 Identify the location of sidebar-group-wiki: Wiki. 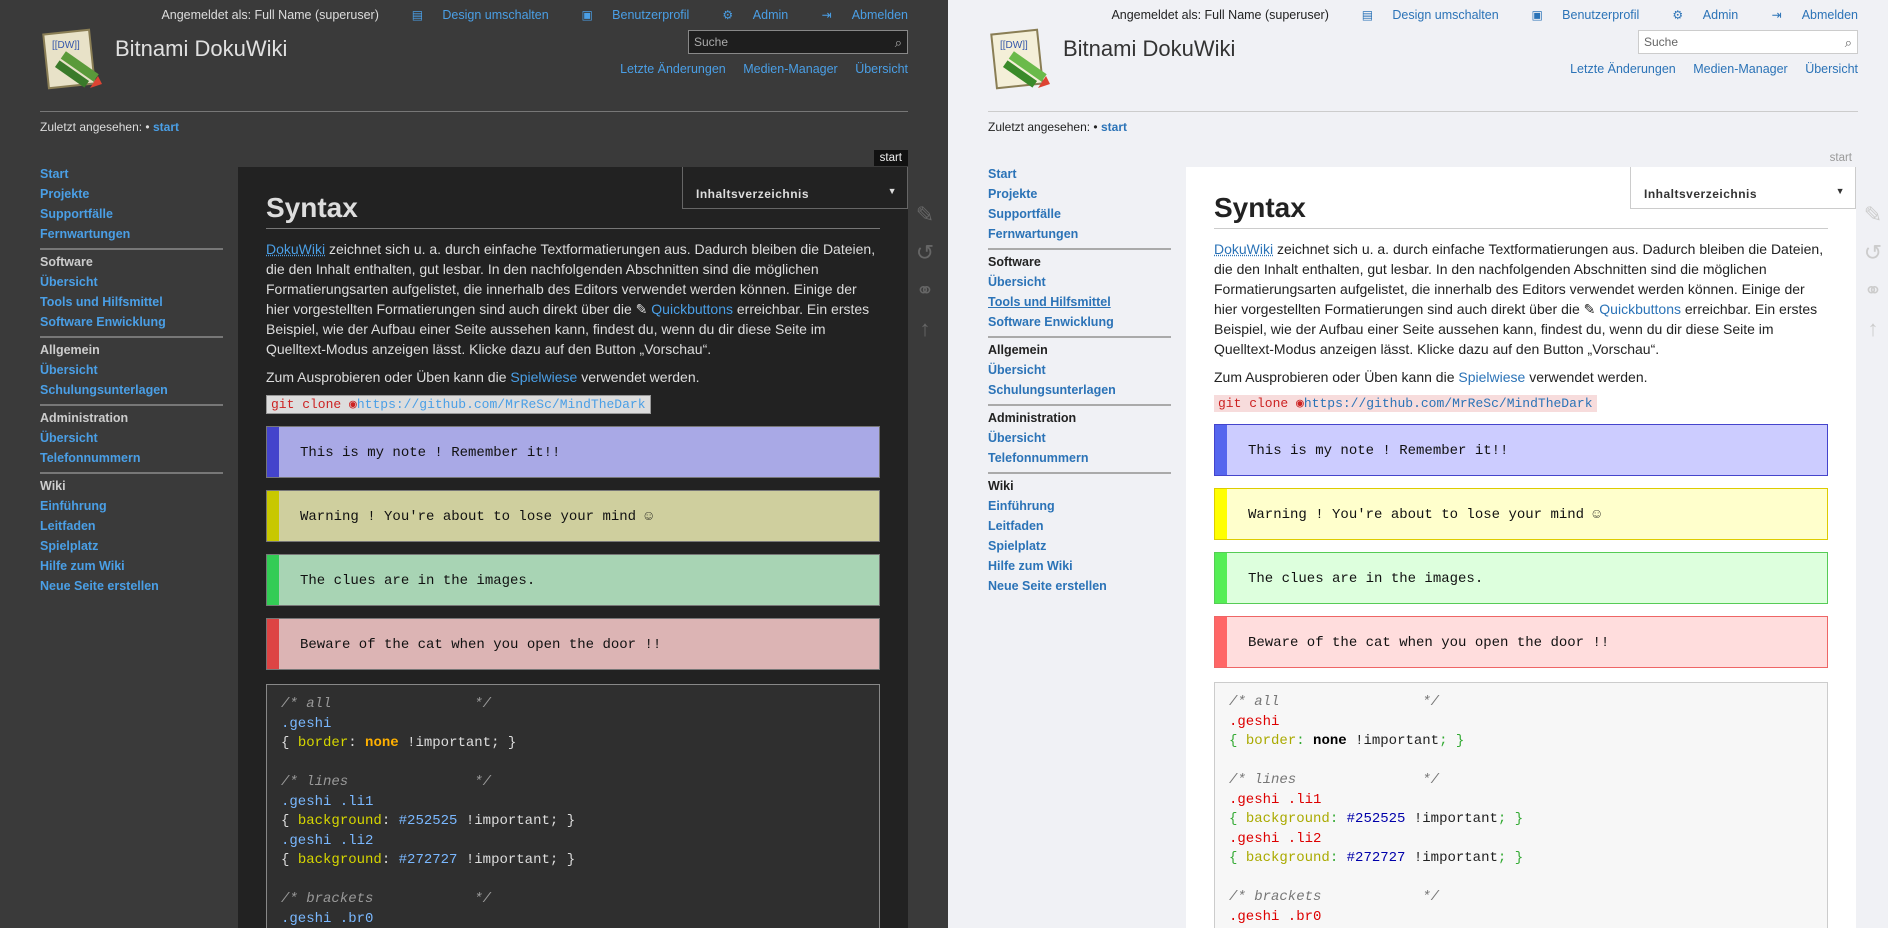
(1001, 486).